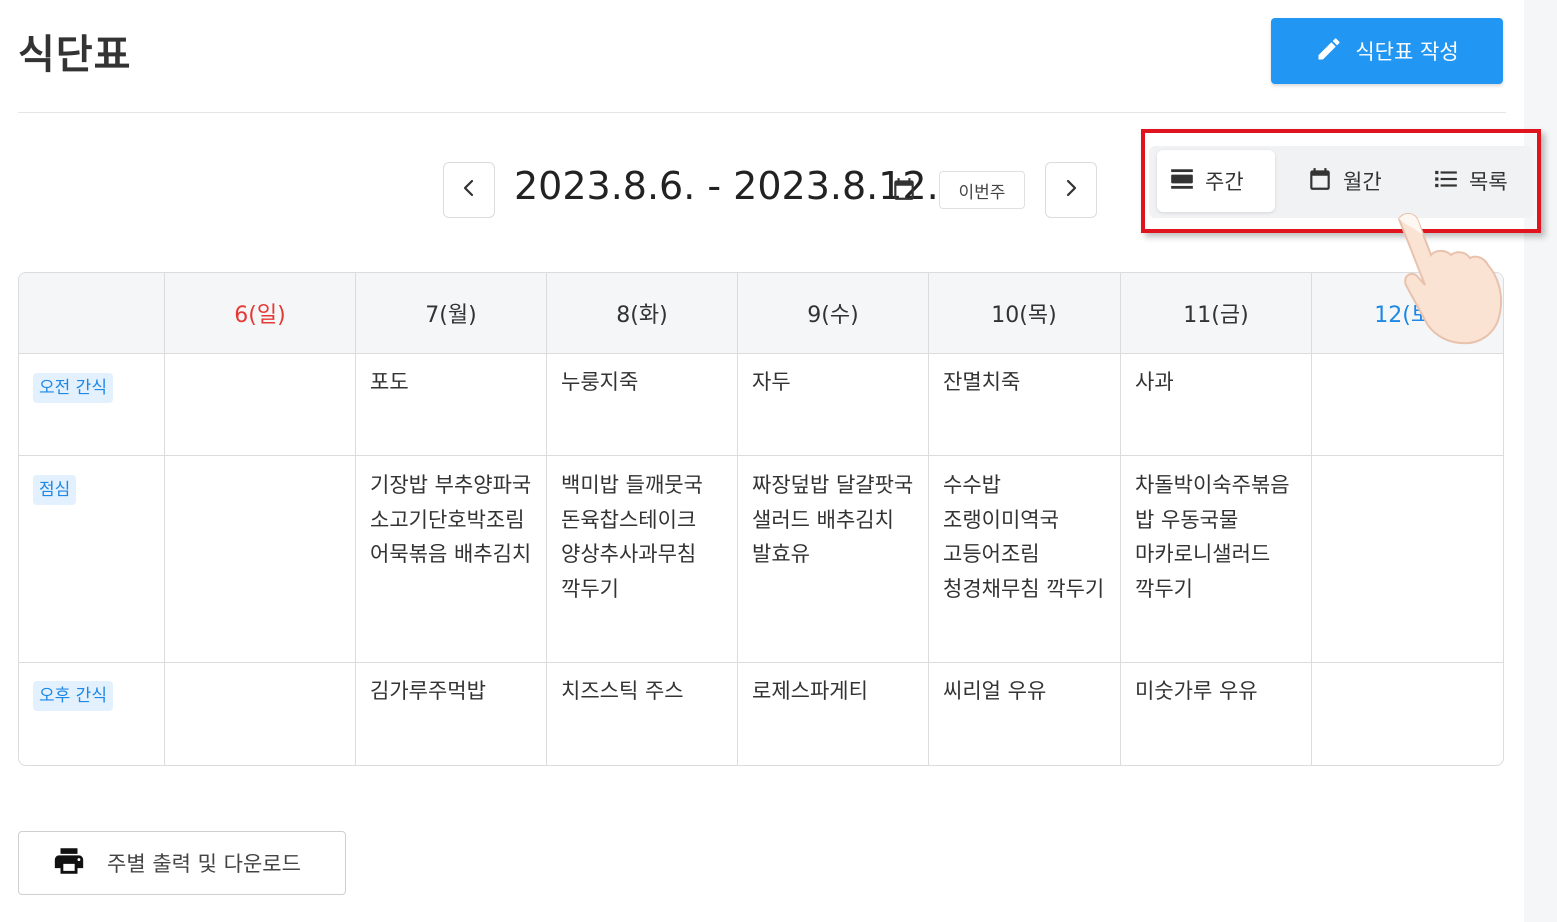 The height and width of the screenshot is (922, 1557). I want to click on chevron-right-icon, so click(1071, 190).